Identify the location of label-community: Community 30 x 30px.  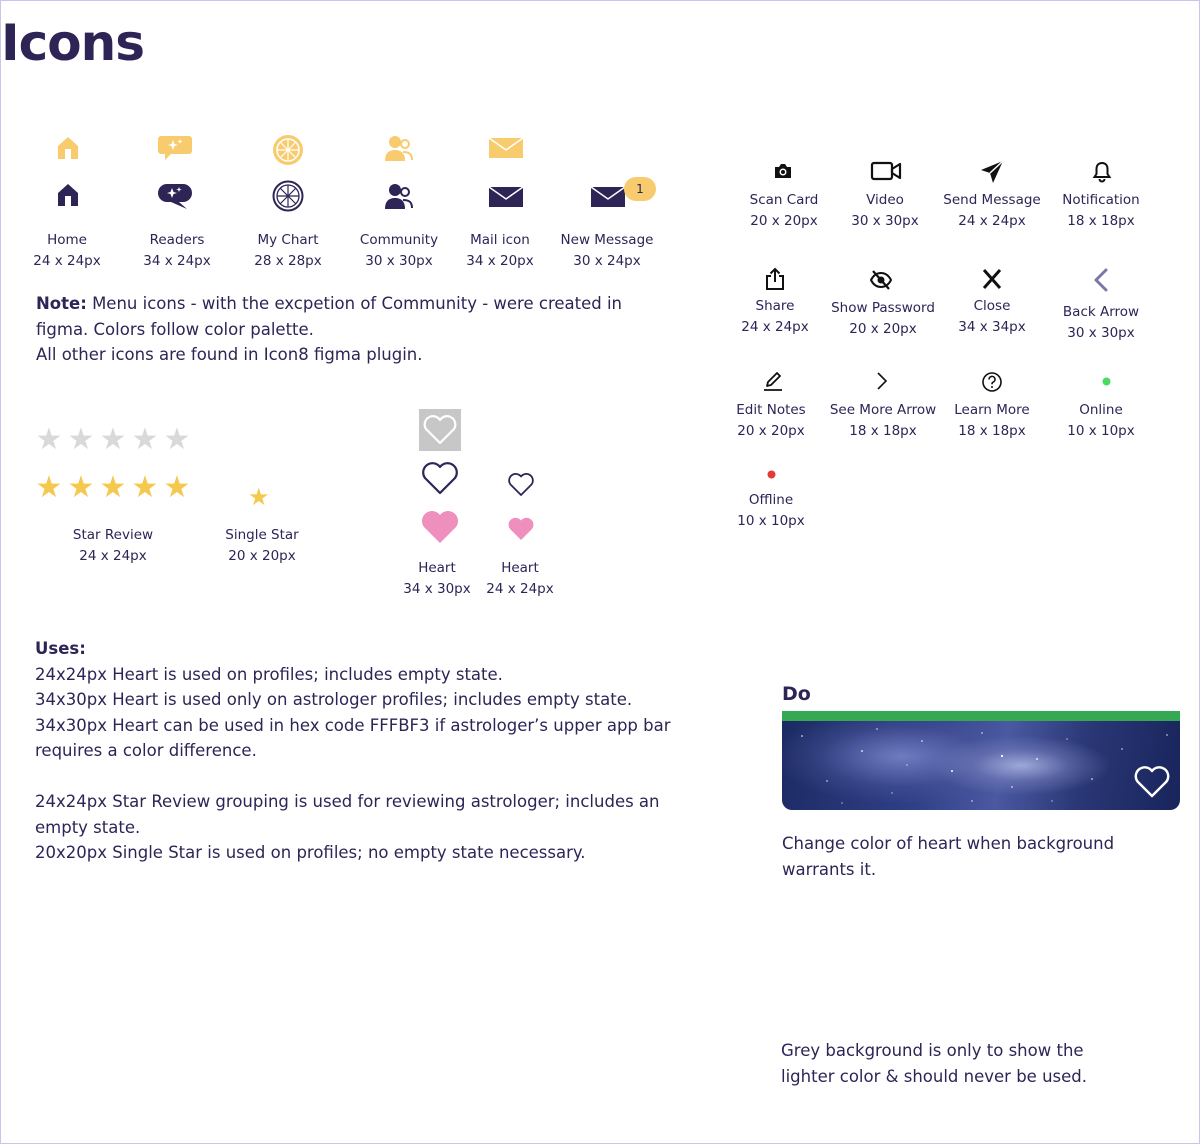
(399, 250).